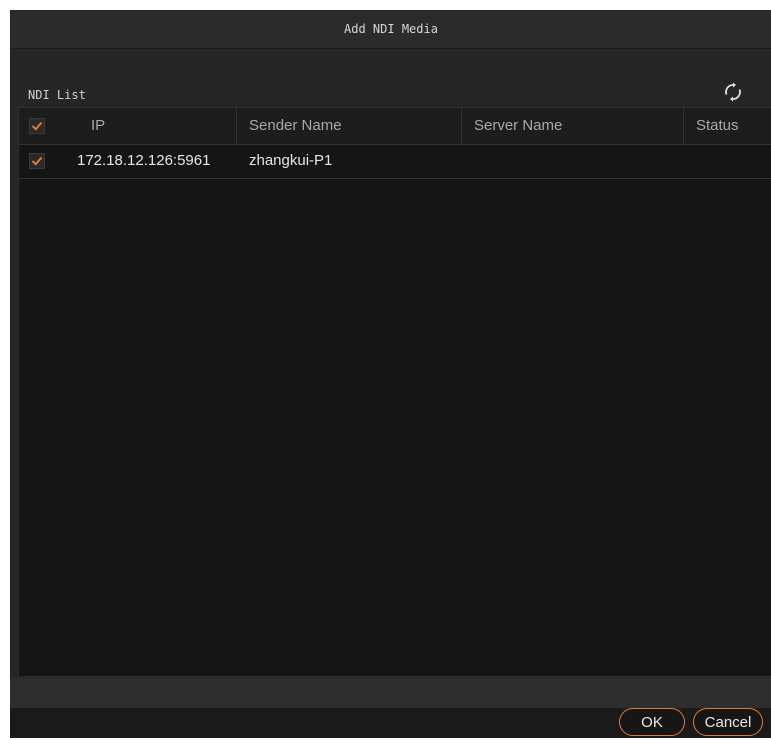  What do you see at coordinates (727, 126) in the screenshot?
I see `column-header-status: Status` at bounding box center [727, 126].